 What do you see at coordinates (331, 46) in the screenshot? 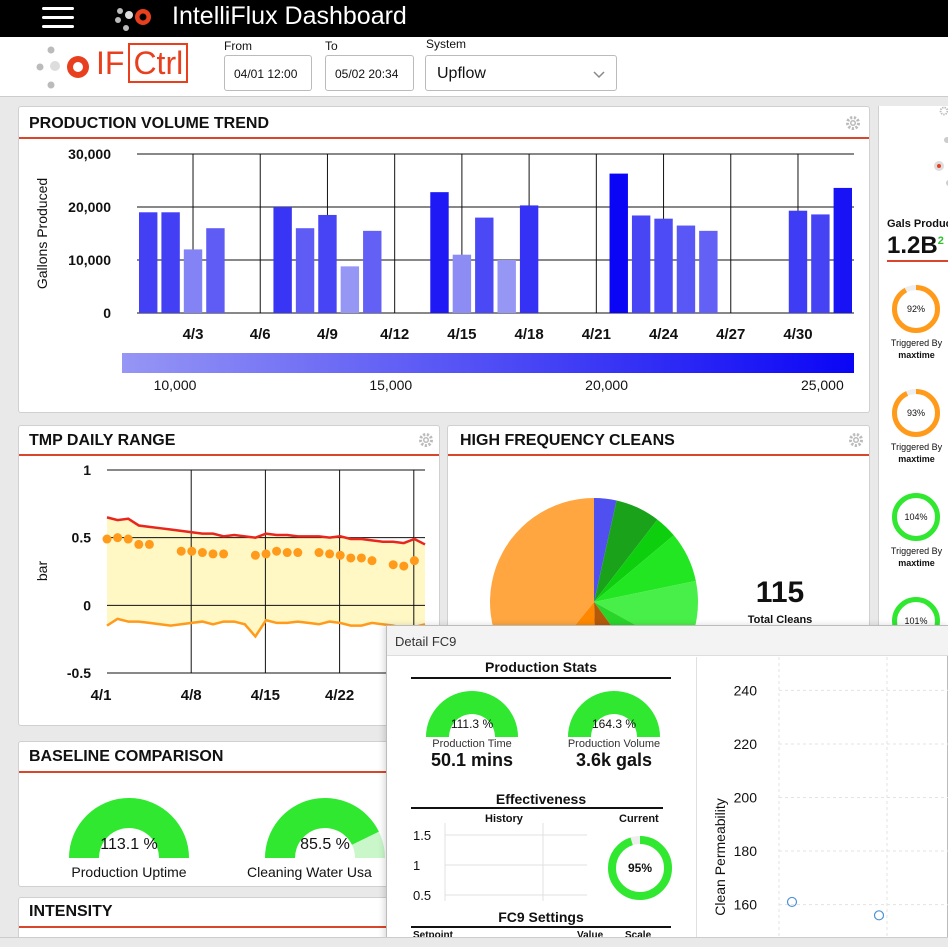
I see `to-label: To` at bounding box center [331, 46].